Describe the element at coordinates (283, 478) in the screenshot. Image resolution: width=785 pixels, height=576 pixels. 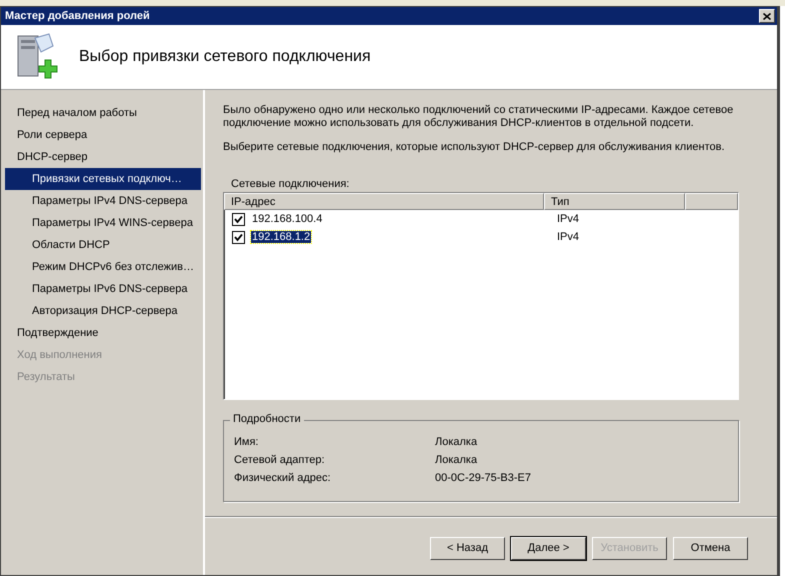
I see `field-label: Физический адрес:` at that location.